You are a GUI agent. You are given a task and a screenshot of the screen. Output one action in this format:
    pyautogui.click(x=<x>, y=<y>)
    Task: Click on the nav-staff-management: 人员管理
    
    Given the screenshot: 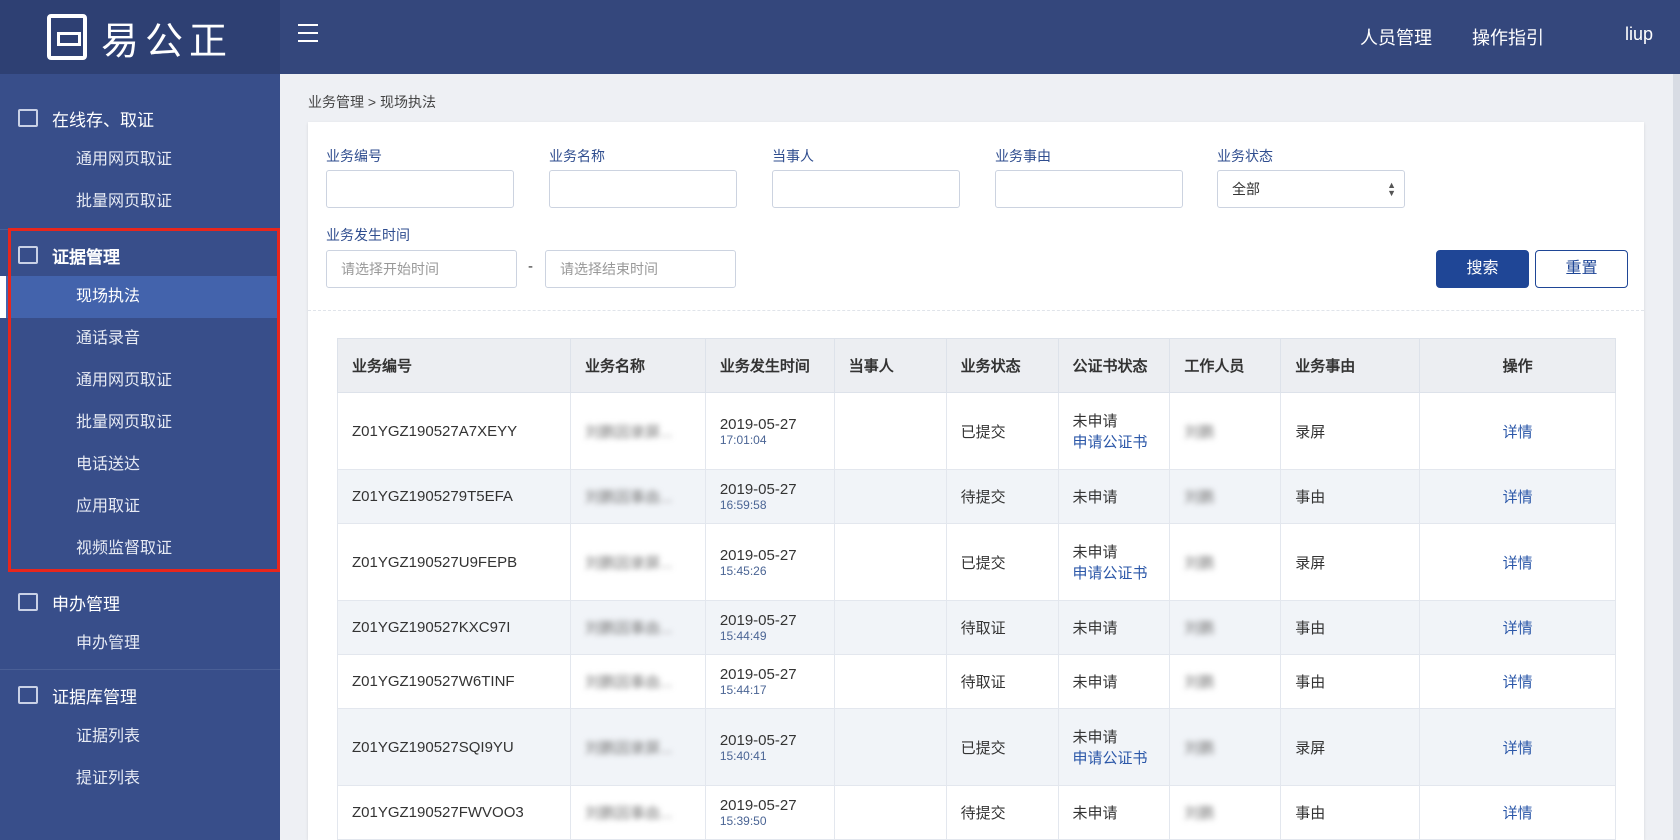 What is the action you would take?
    pyautogui.click(x=1396, y=37)
    